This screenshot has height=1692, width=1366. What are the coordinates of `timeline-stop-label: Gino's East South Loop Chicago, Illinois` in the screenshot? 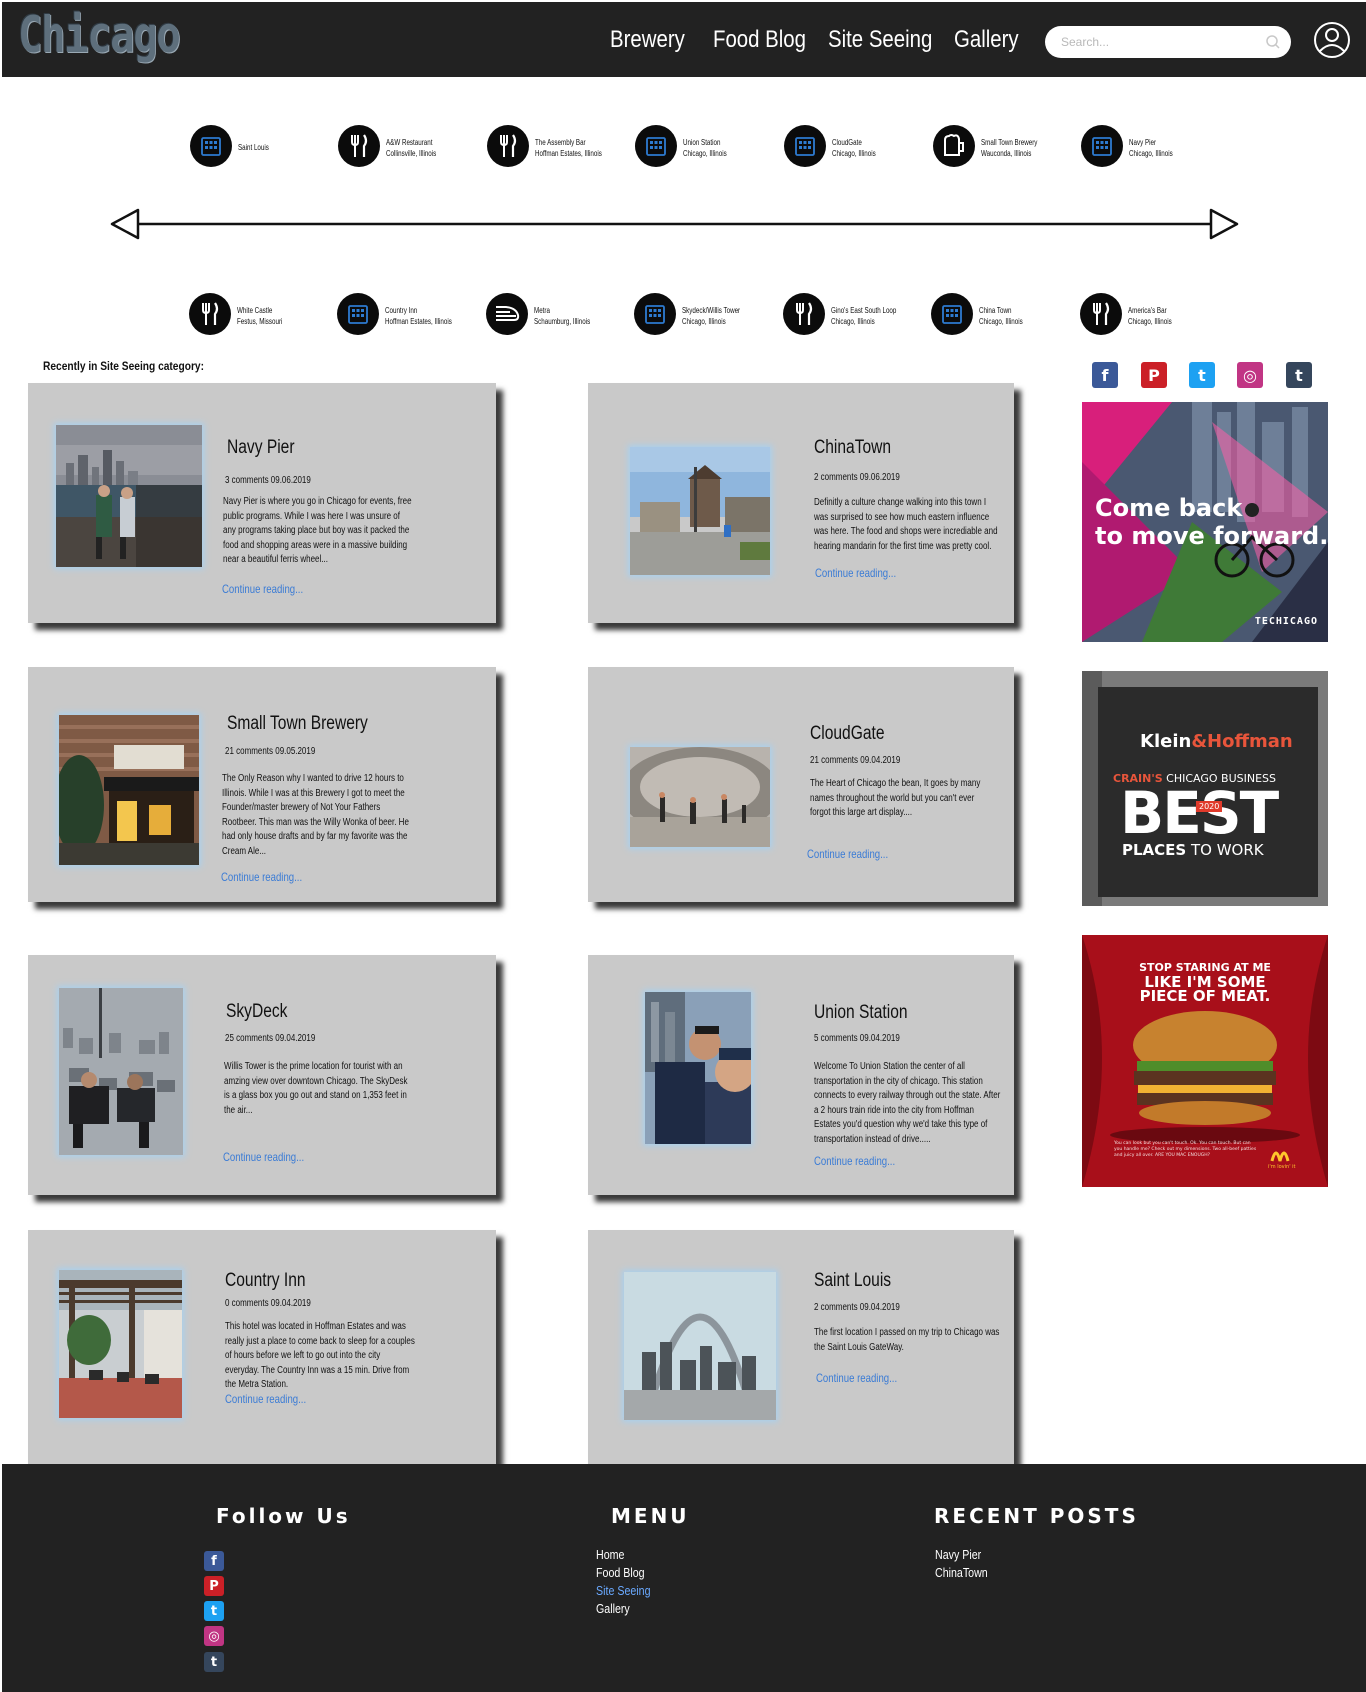 It's located at (863, 316).